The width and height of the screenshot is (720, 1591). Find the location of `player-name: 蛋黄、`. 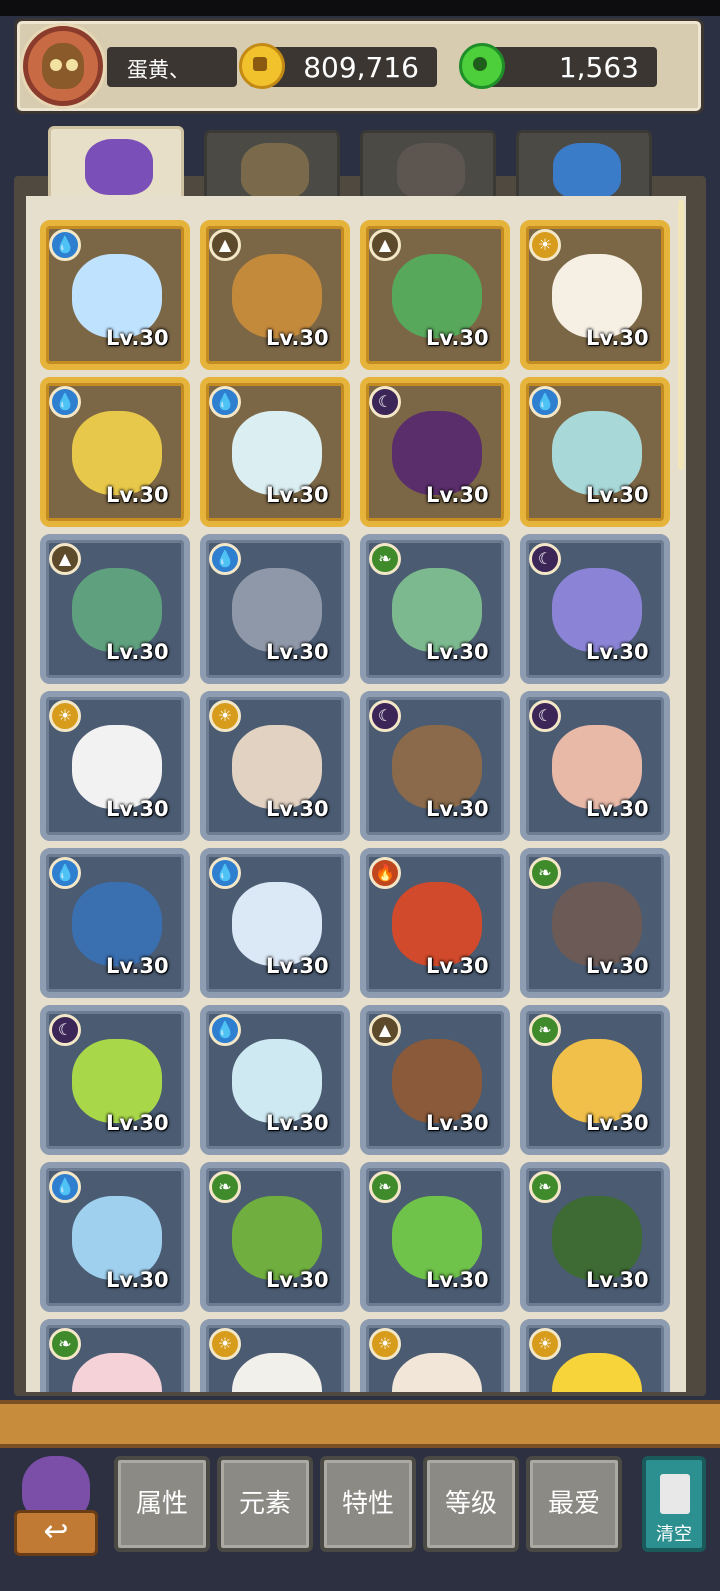

player-name: 蛋黄、 is located at coordinates (158, 70).